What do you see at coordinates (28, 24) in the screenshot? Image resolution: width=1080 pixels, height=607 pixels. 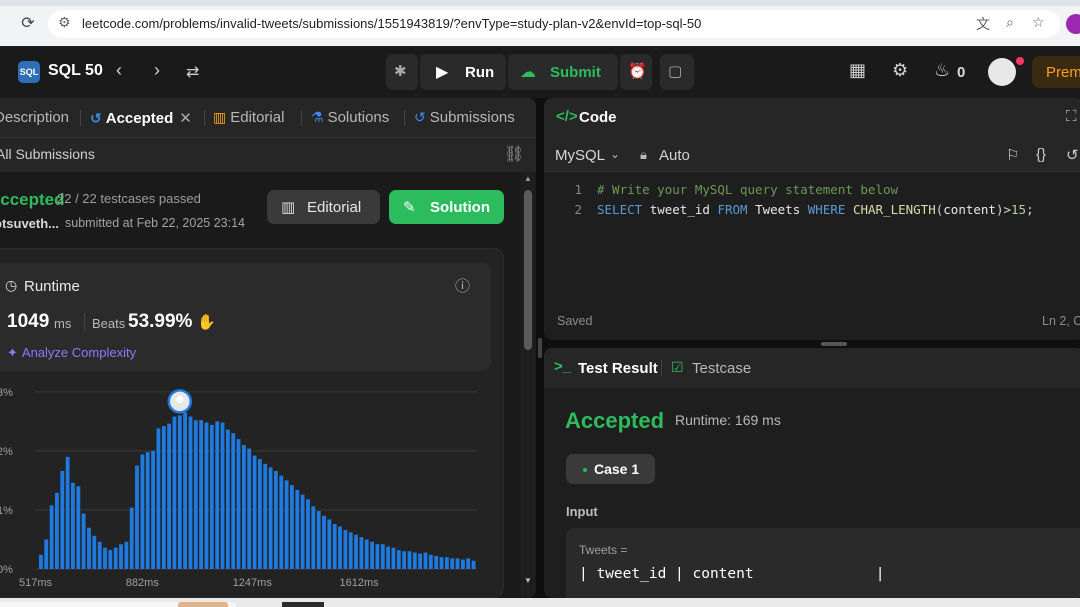 I see `reload-icon: ⟳` at bounding box center [28, 24].